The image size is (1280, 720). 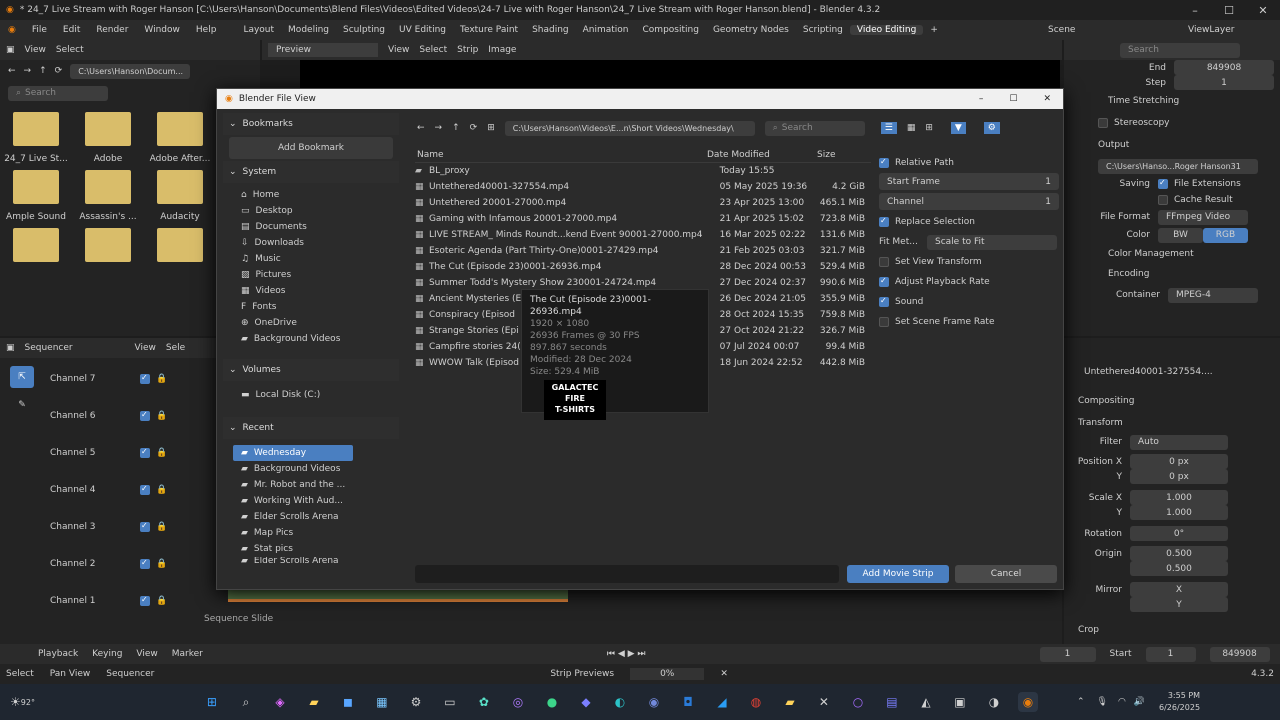 What do you see at coordinates (22, 405) in the screenshot?
I see `blade-tool-icon: ✎` at bounding box center [22, 405].